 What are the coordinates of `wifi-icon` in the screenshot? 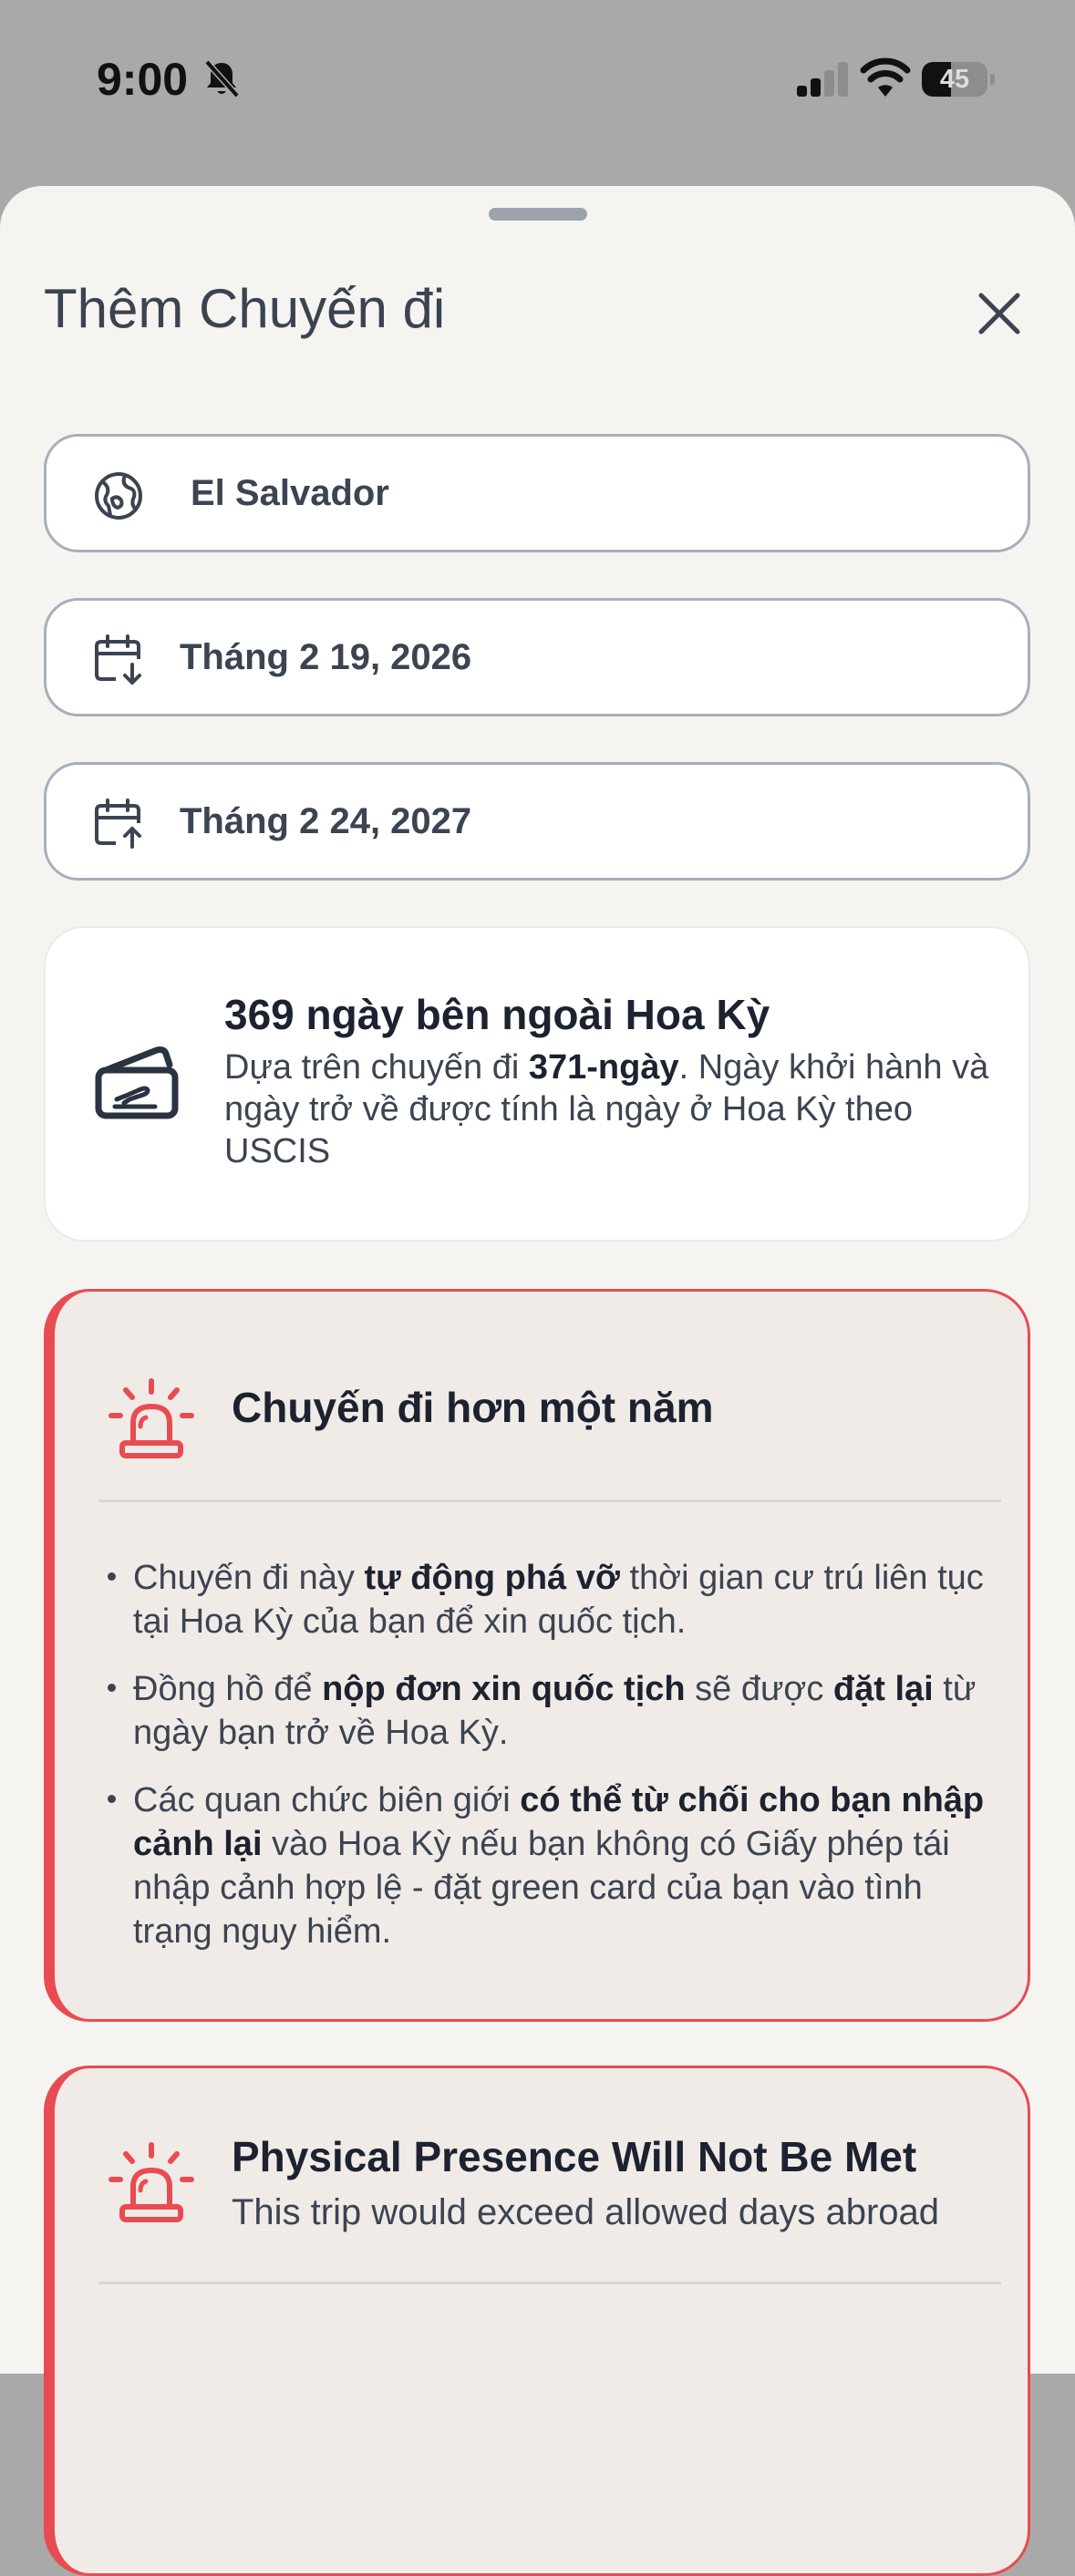 It's located at (885, 77).